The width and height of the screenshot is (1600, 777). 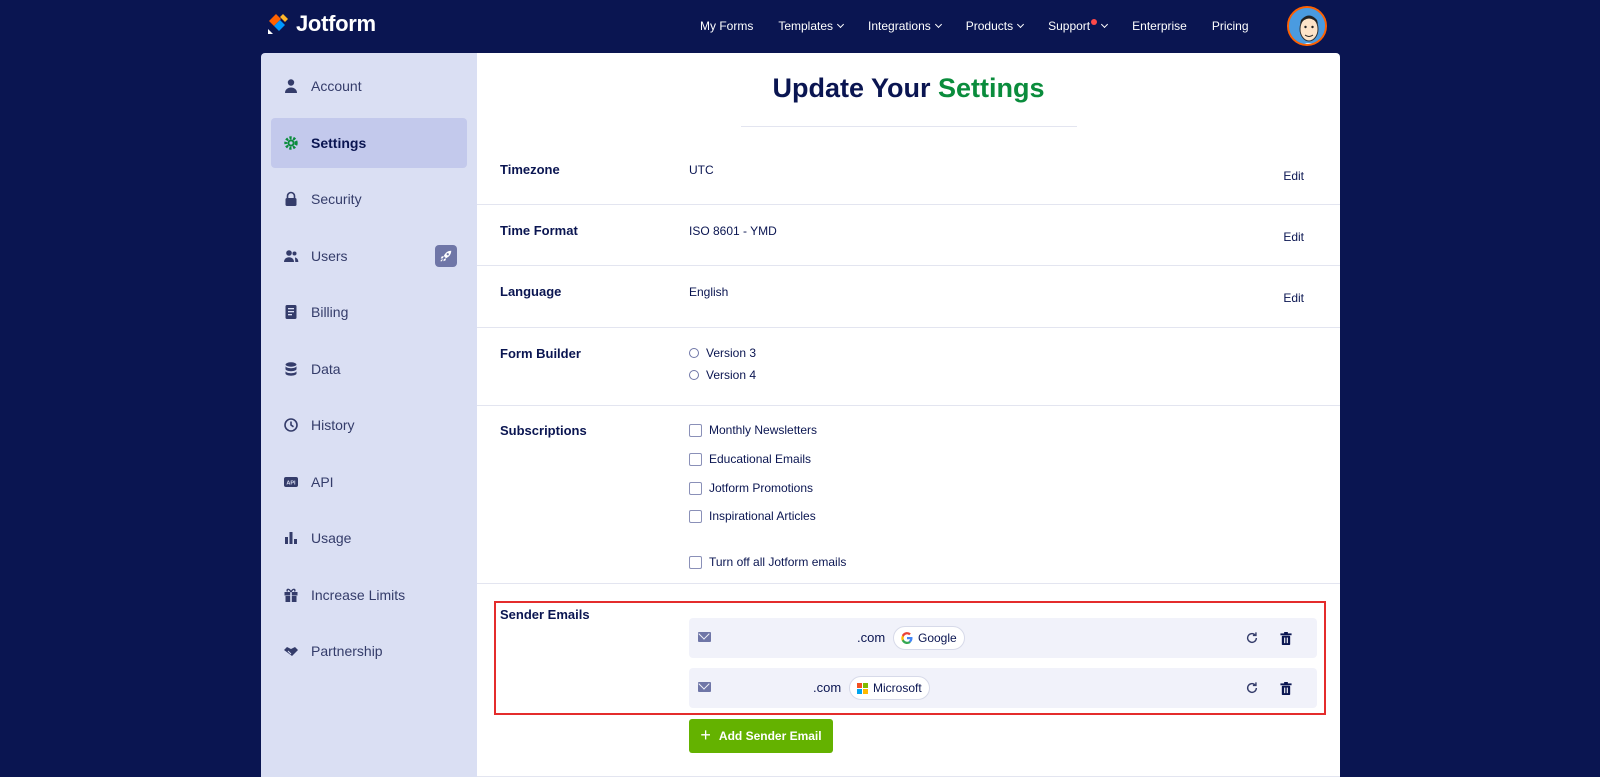 I want to click on language-edit-button: Edit, so click(x=1293, y=298).